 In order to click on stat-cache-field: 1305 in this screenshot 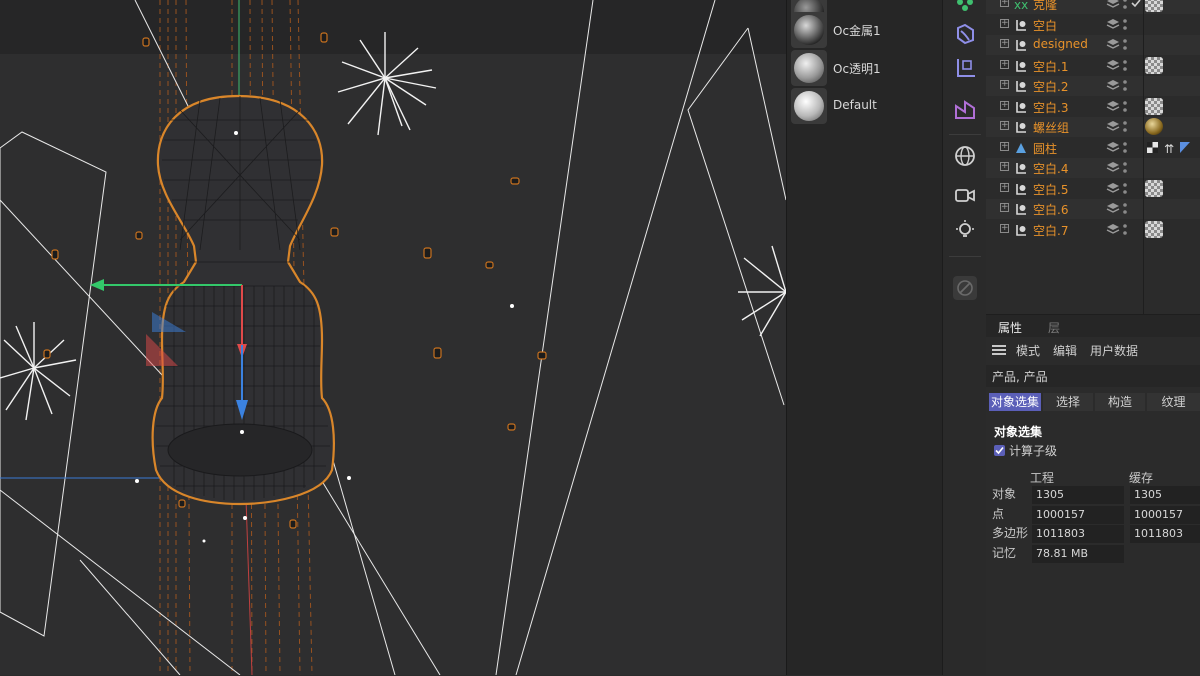, I will do `click(1165, 495)`.